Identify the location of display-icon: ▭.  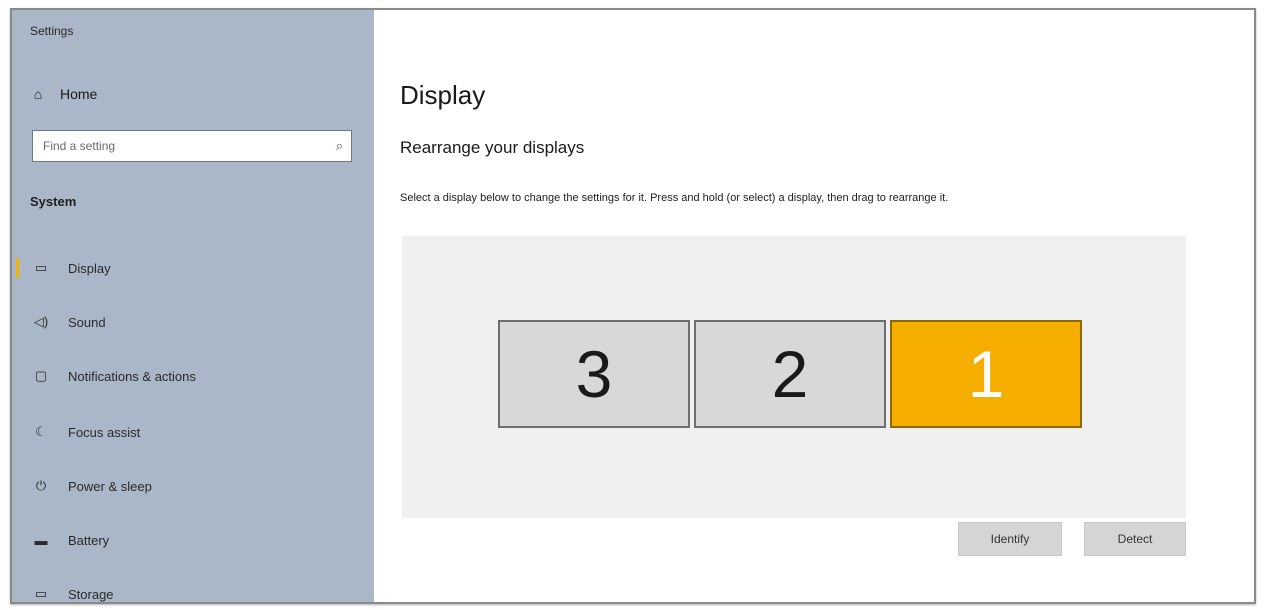
(41, 267).